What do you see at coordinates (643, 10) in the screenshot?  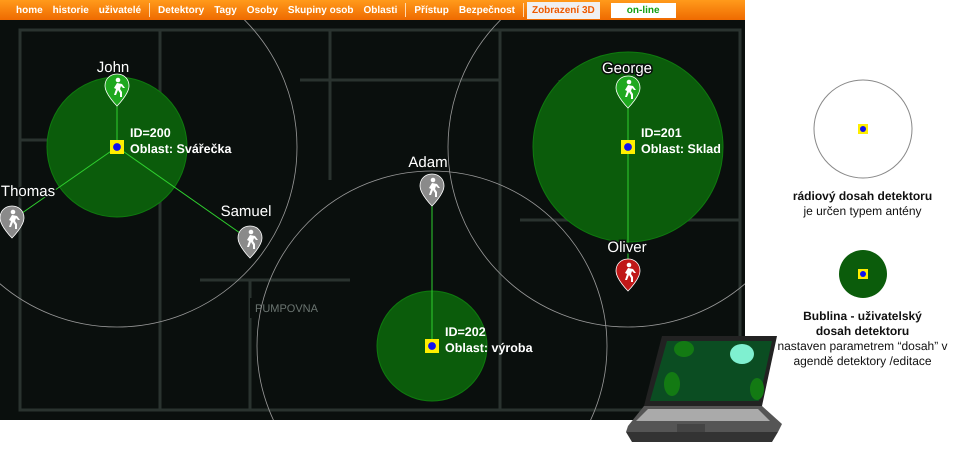 I see `status-badge: on-line` at bounding box center [643, 10].